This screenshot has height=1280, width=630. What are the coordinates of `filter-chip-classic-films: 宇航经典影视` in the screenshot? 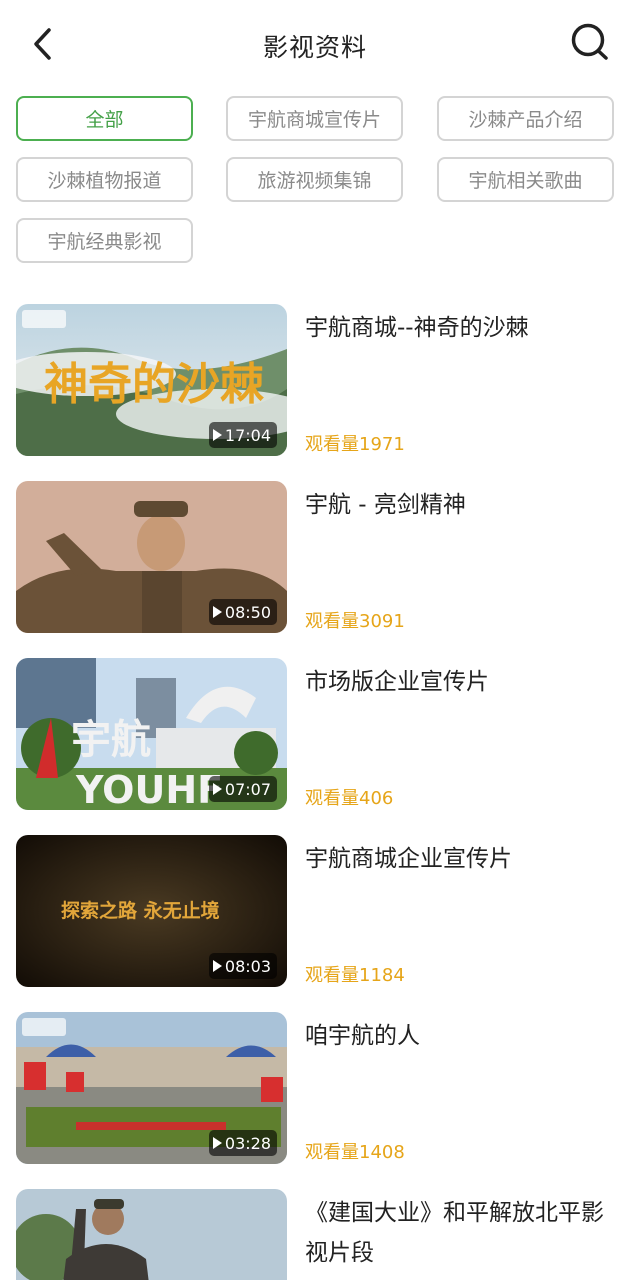 It's located at (104, 240).